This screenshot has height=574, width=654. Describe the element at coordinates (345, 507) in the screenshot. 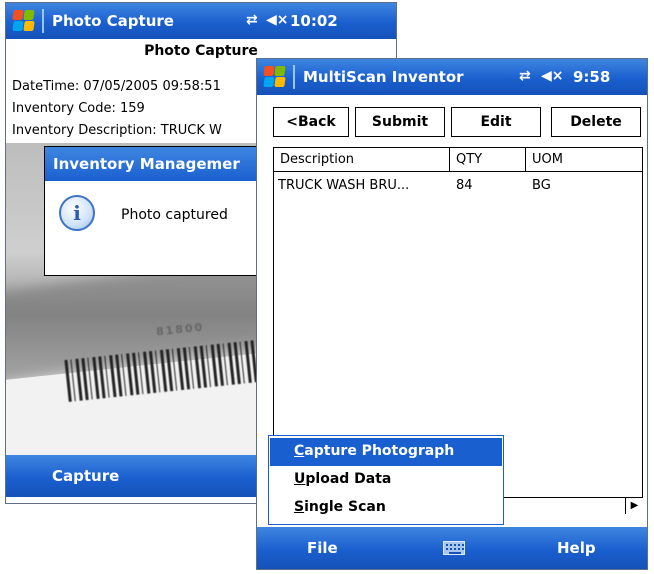

I see `menu-item-label: ingle Scan` at that location.